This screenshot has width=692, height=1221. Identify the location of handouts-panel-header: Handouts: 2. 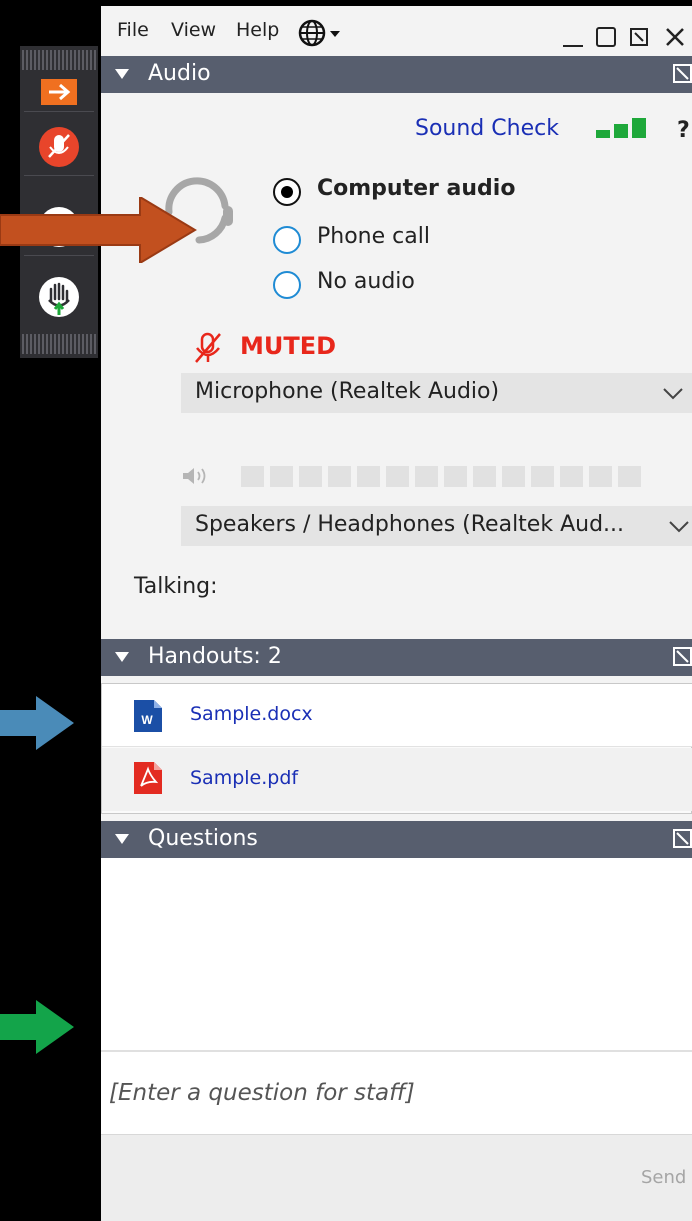
(396, 657).